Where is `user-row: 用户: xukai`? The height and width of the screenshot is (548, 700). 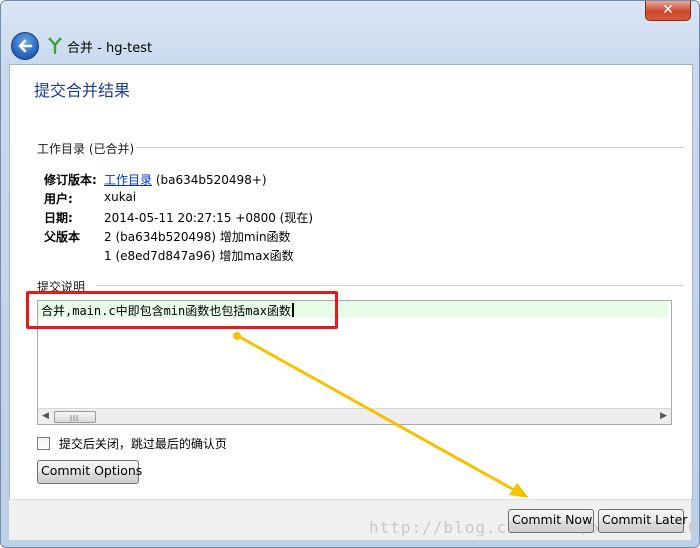 user-row: 用户: xukai is located at coordinates (90, 198).